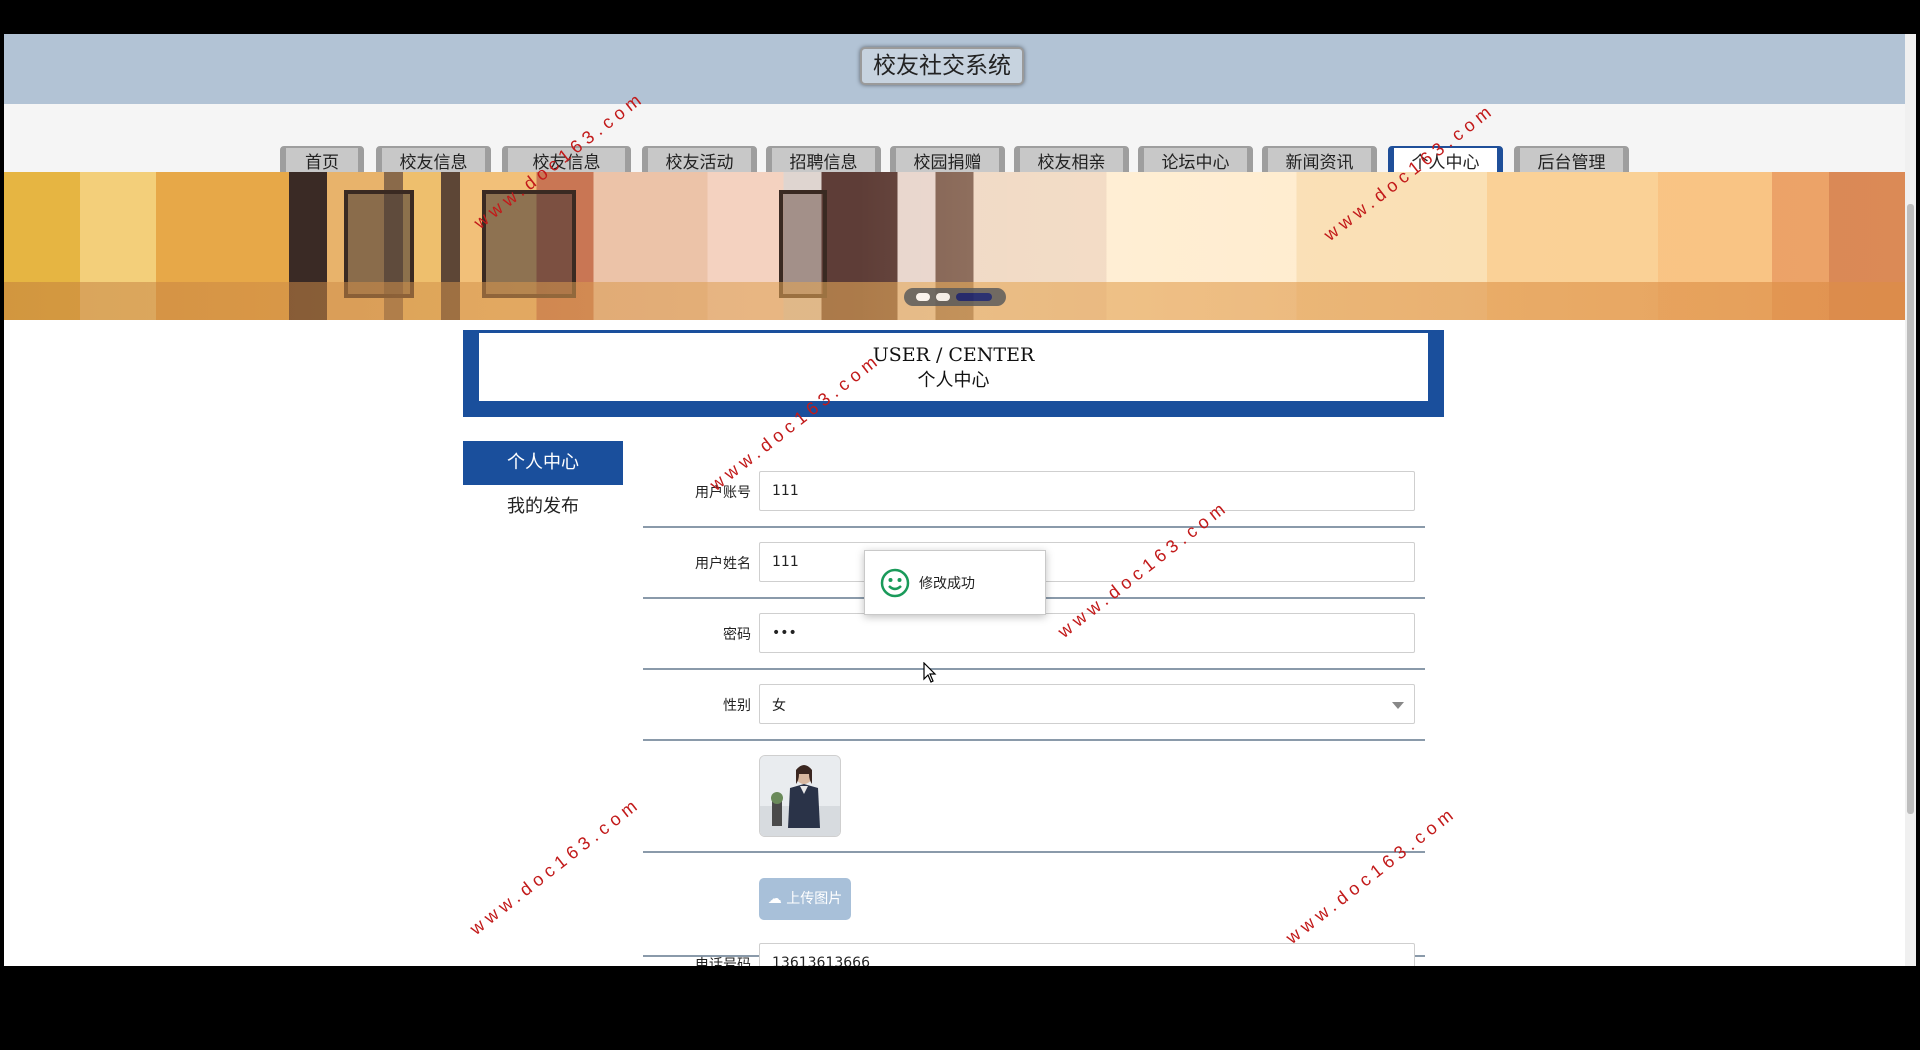  I want to click on gender-value: 女, so click(779, 706).